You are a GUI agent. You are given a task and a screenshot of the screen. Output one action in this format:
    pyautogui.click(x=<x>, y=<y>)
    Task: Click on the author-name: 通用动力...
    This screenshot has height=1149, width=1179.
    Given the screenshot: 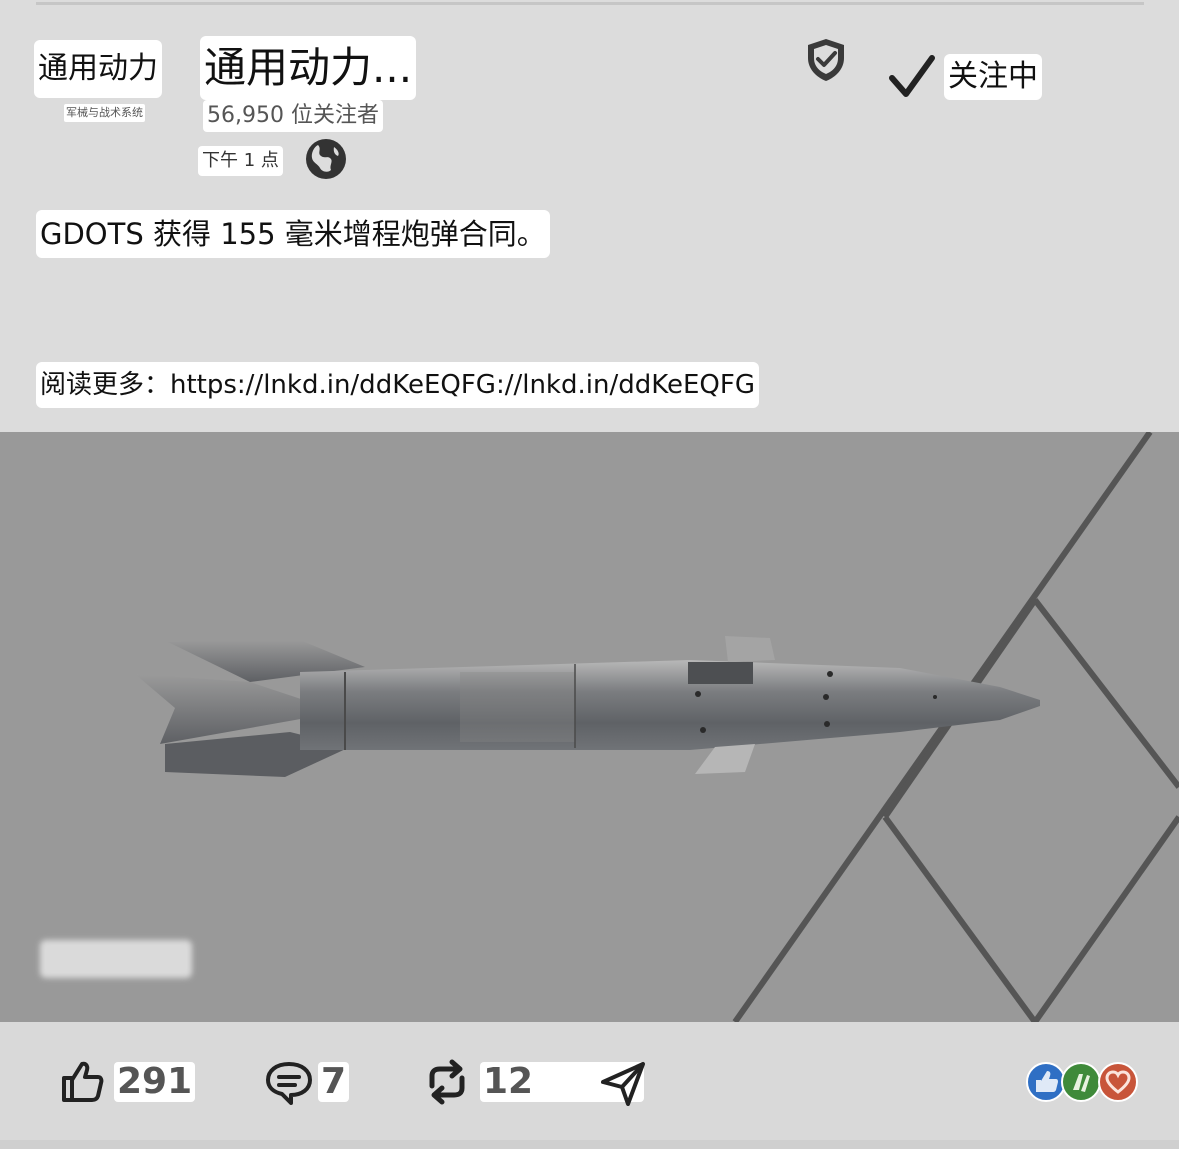 What is the action you would take?
    pyautogui.click(x=308, y=68)
    